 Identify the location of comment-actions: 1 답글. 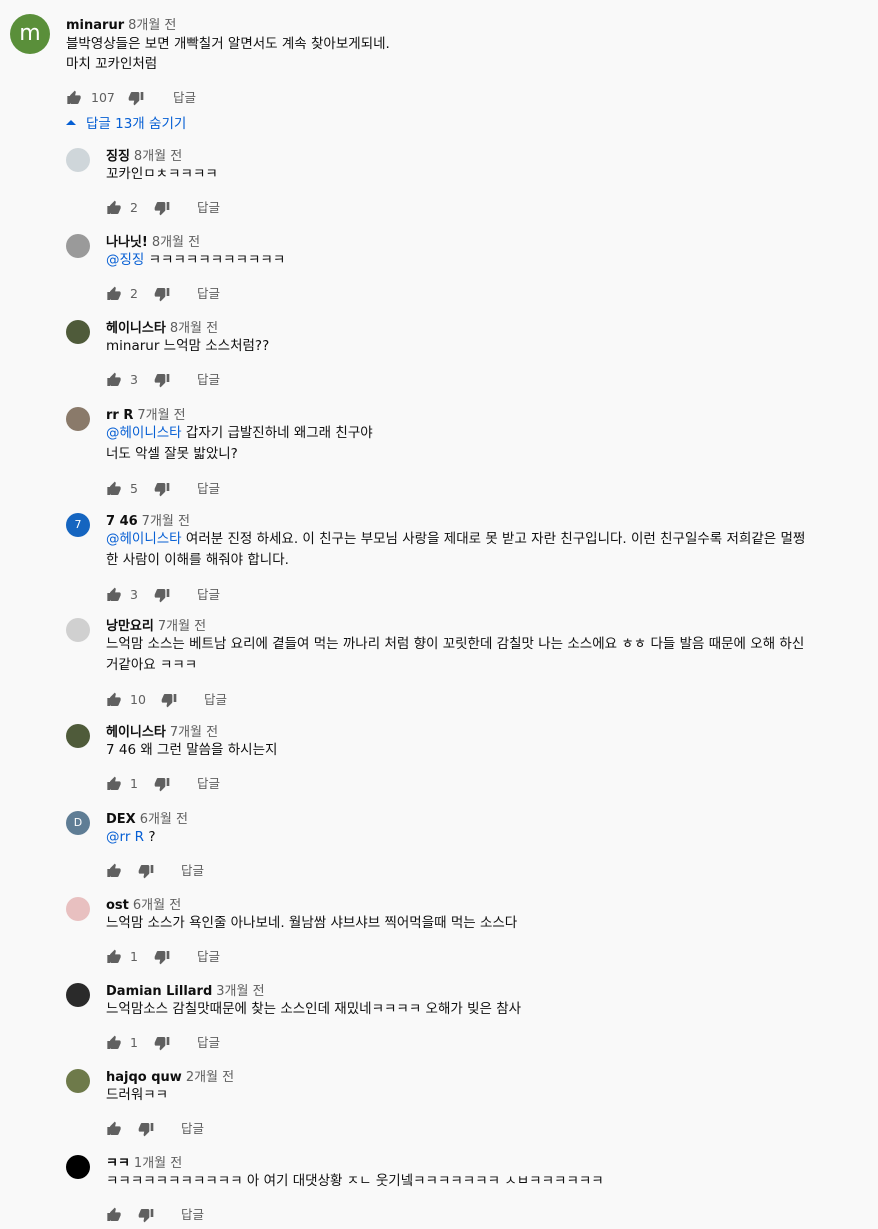
(206, 784).